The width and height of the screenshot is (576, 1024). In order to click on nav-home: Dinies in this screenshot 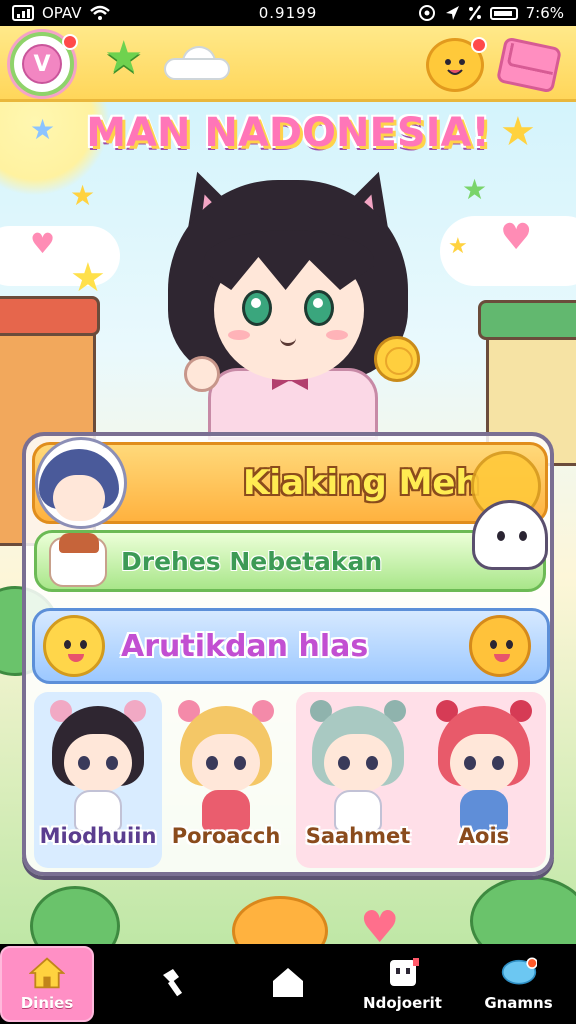, I will do `click(47, 984)`.